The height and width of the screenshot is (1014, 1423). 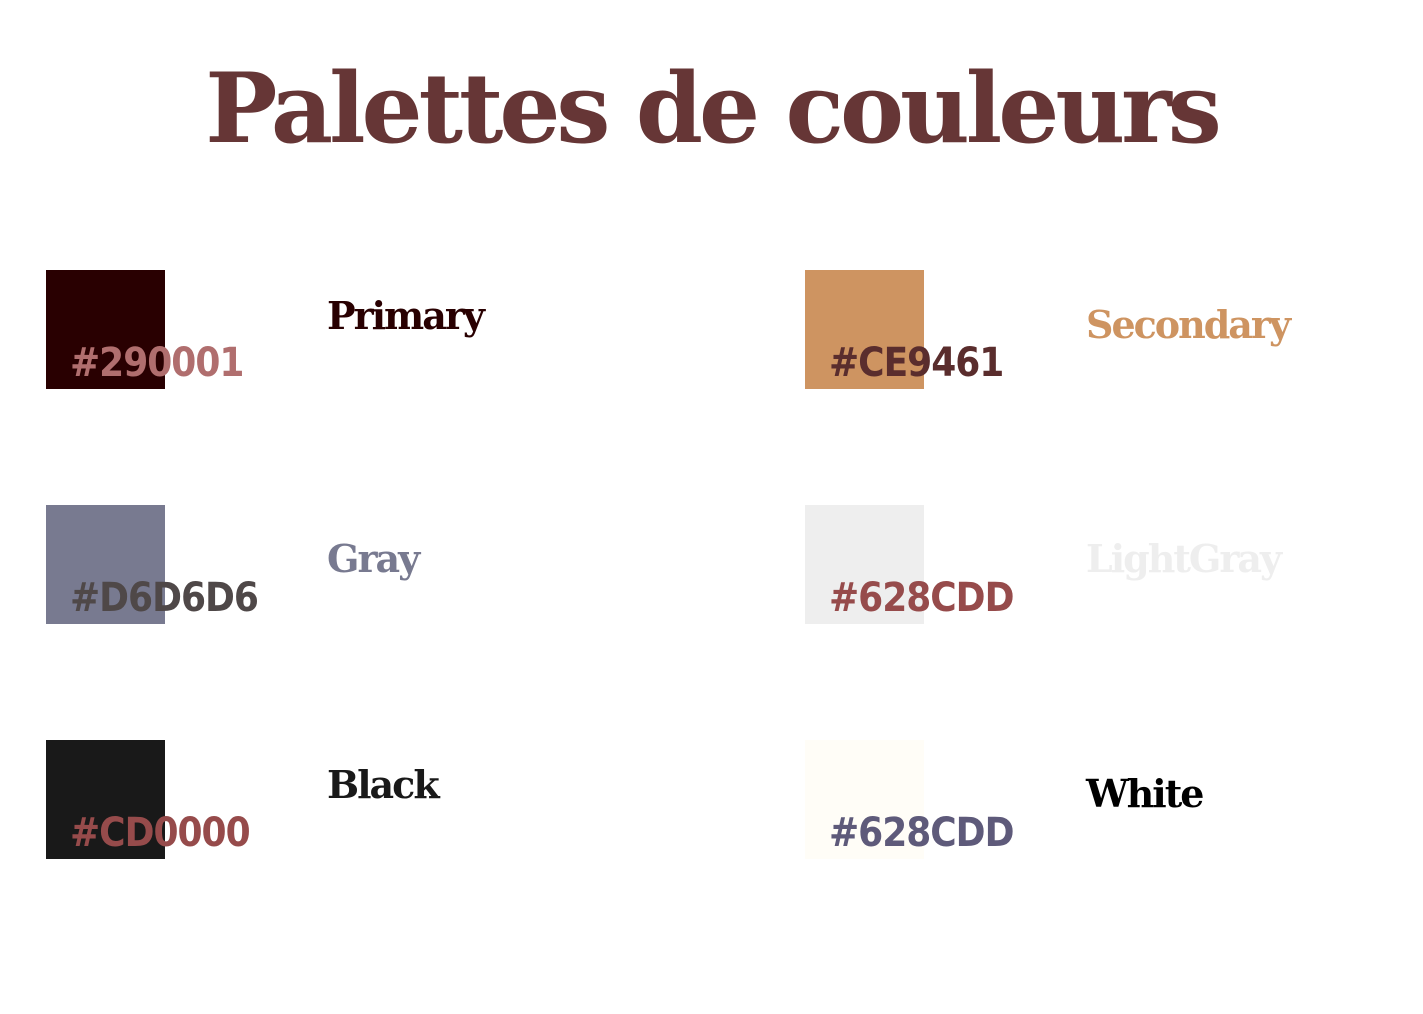 What do you see at coordinates (1188, 324) in the screenshot?
I see `color-name: Secondary` at bounding box center [1188, 324].